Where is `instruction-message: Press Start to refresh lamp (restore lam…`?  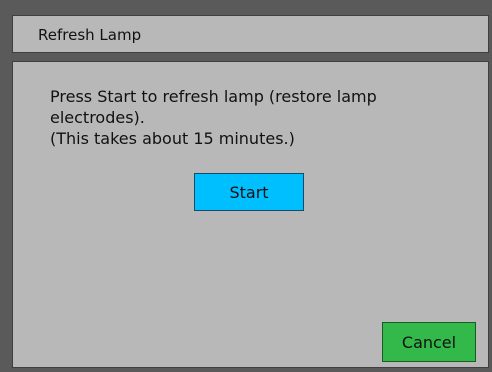
instruction-message: Press Start to refresh lamp (restore lam… is located at coordinates (250, 117).